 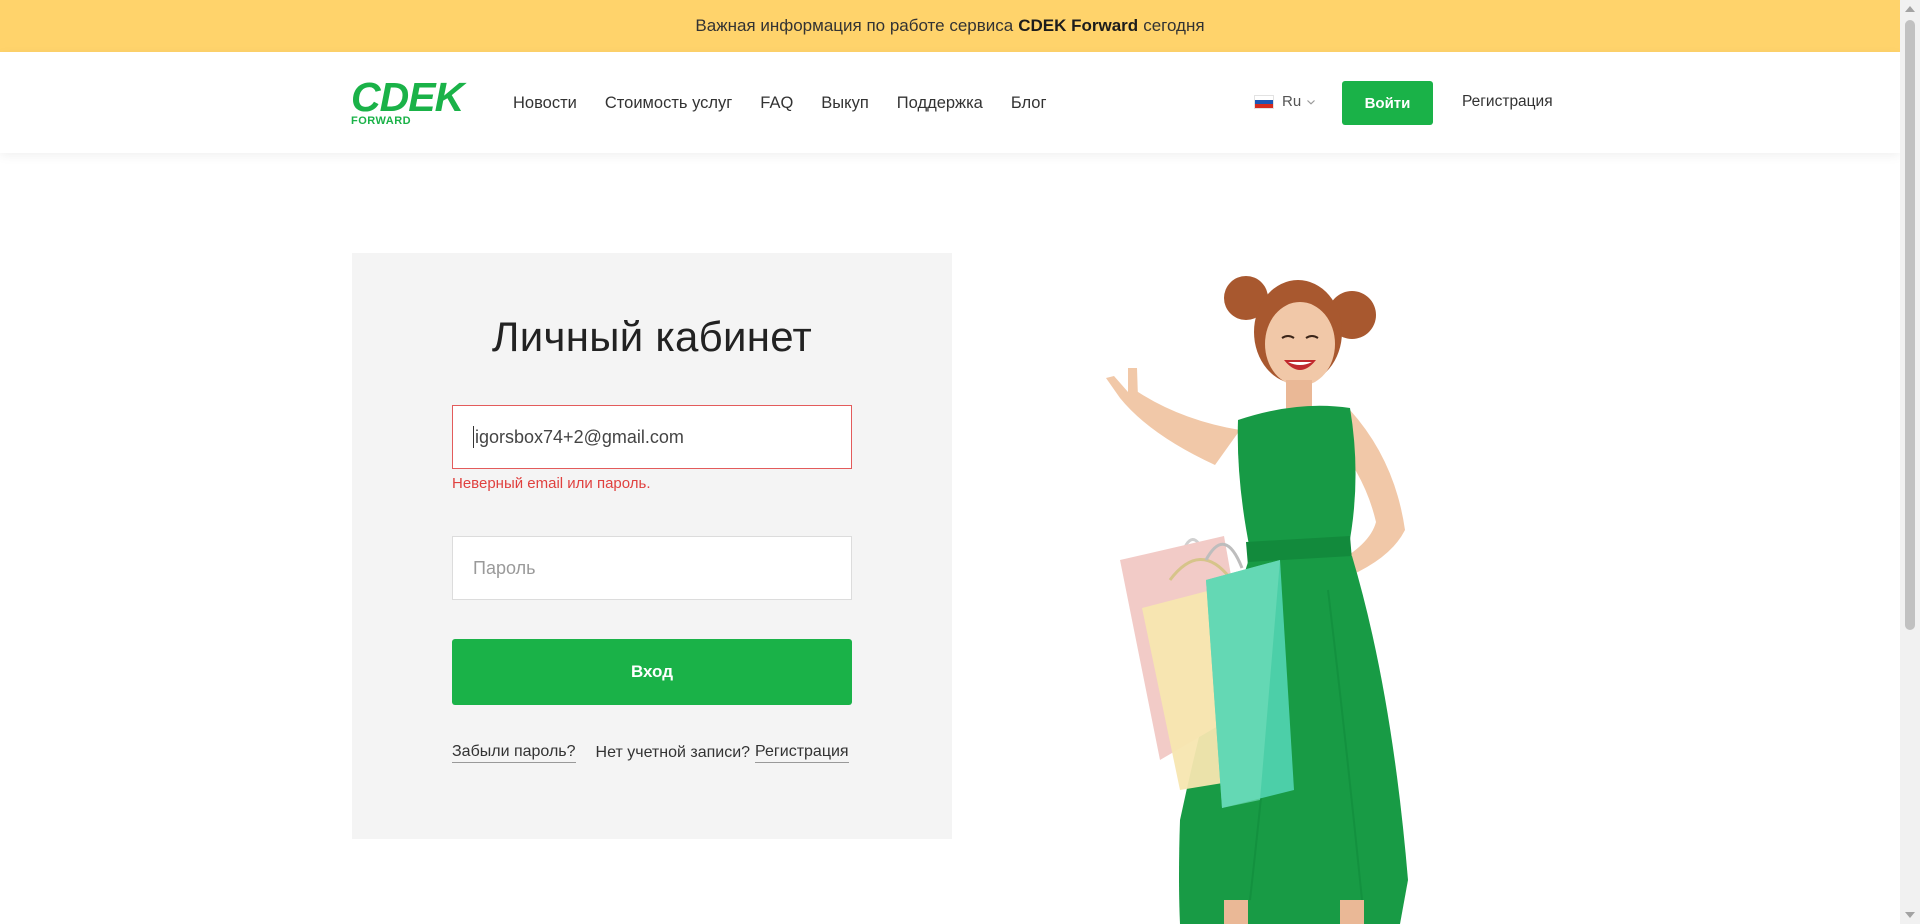 What do you see at coordinates (579, 436) in the screenshot?
I see `email-value: igorsbox74+2@gmail.com` at bounding box center [579, 436].